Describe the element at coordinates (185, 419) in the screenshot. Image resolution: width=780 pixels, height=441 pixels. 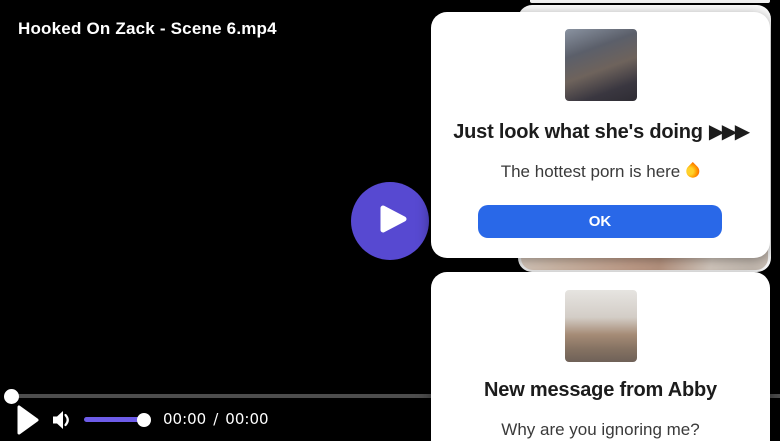
I see `current-time: 00:00` at that location.